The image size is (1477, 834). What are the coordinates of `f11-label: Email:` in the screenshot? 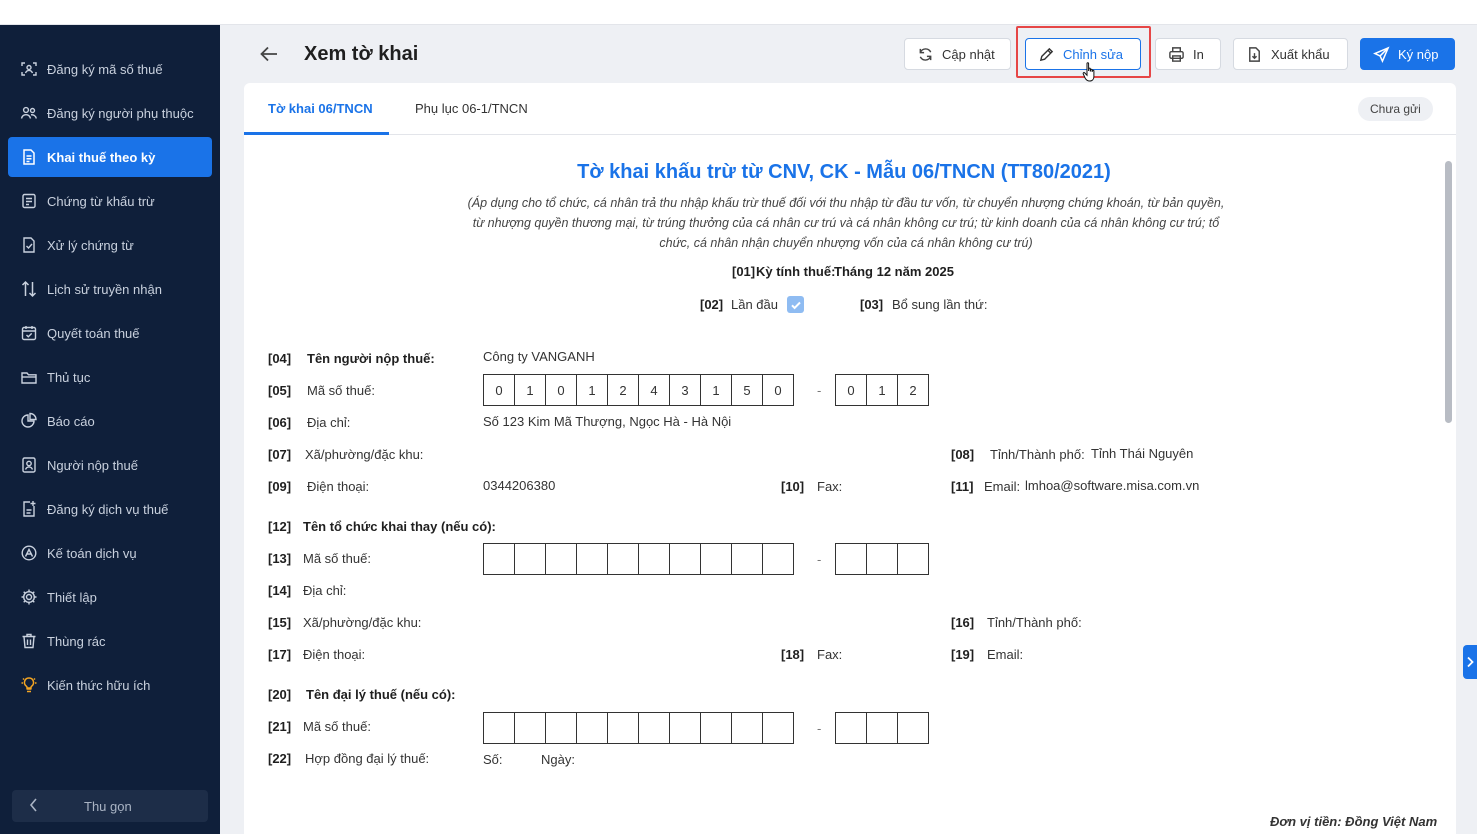 It's located at (1002, 486).